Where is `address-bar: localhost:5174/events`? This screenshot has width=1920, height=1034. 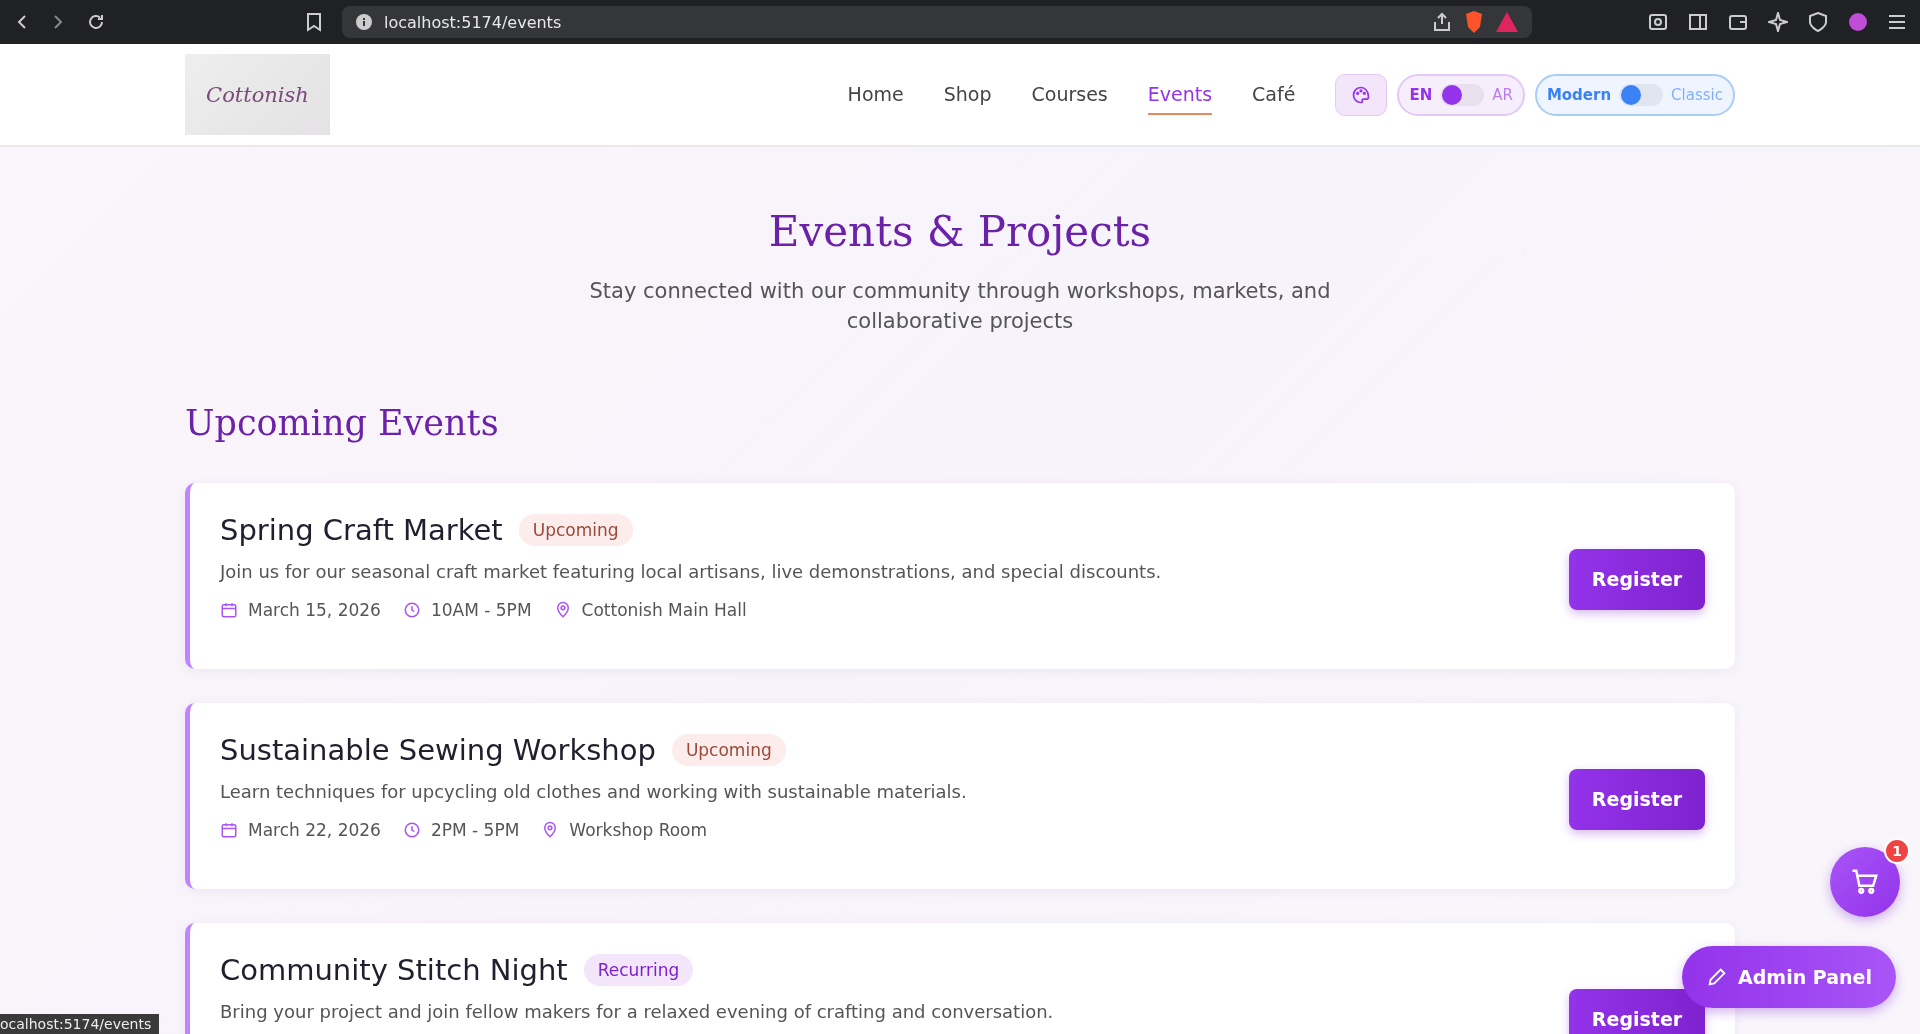
address-bar: localhost:5174/events is located at coordinates (937, 22).